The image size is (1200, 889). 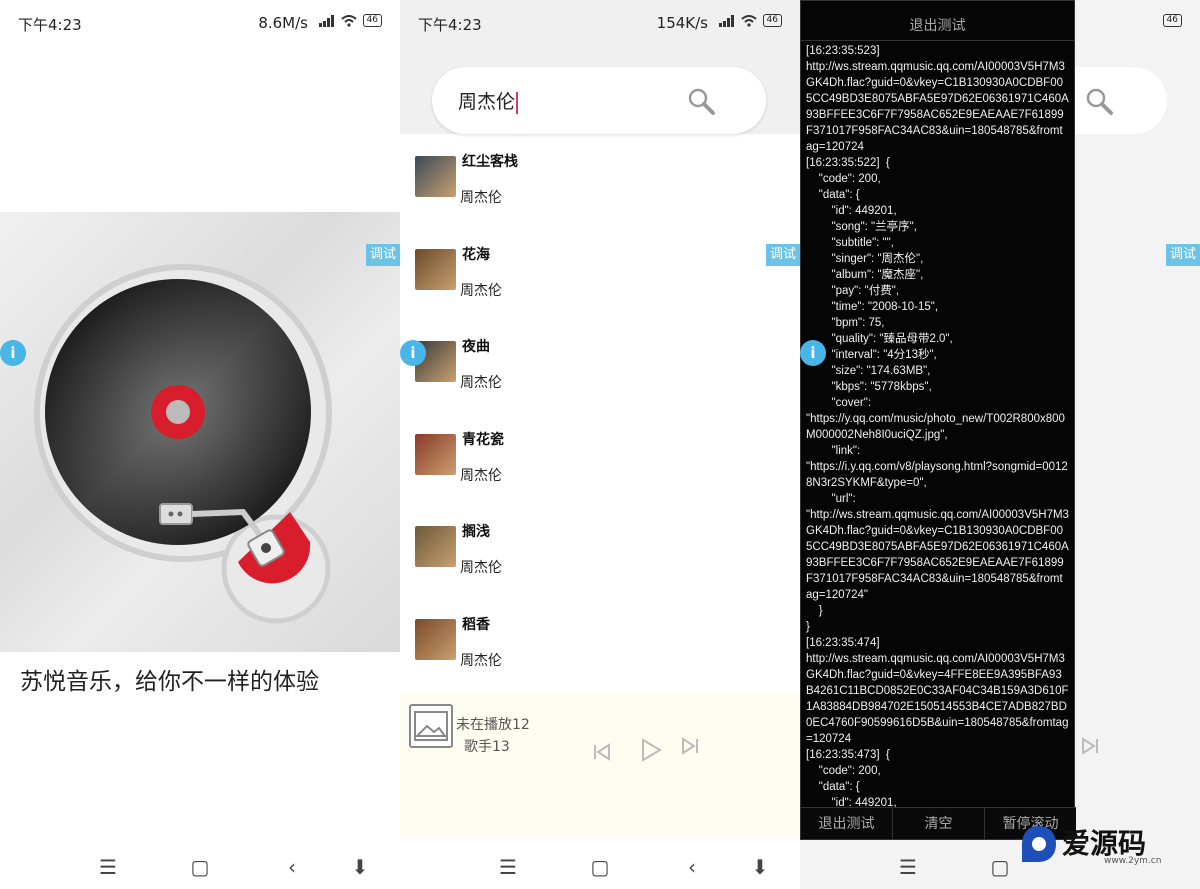 What do you see at coordinates (600, 643) in the screenshot?
I see `song-row: 稻香 周杰伦` at bounding box center [600, 643].